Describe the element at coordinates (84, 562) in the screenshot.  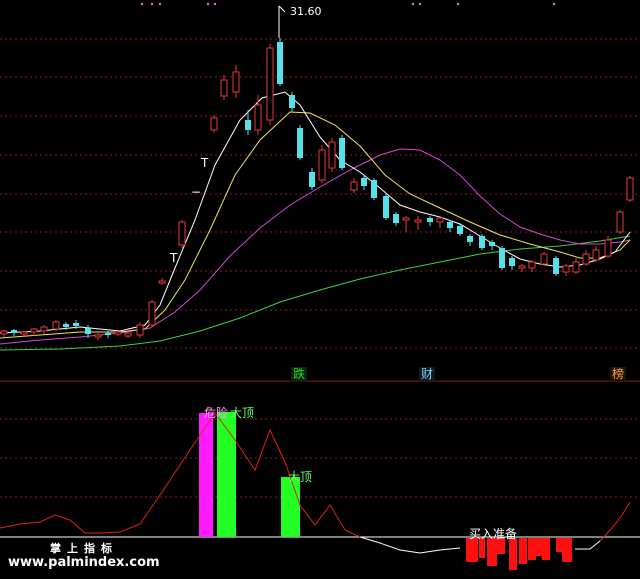
I see `watermark-url: www.palmindex.com` at that location.